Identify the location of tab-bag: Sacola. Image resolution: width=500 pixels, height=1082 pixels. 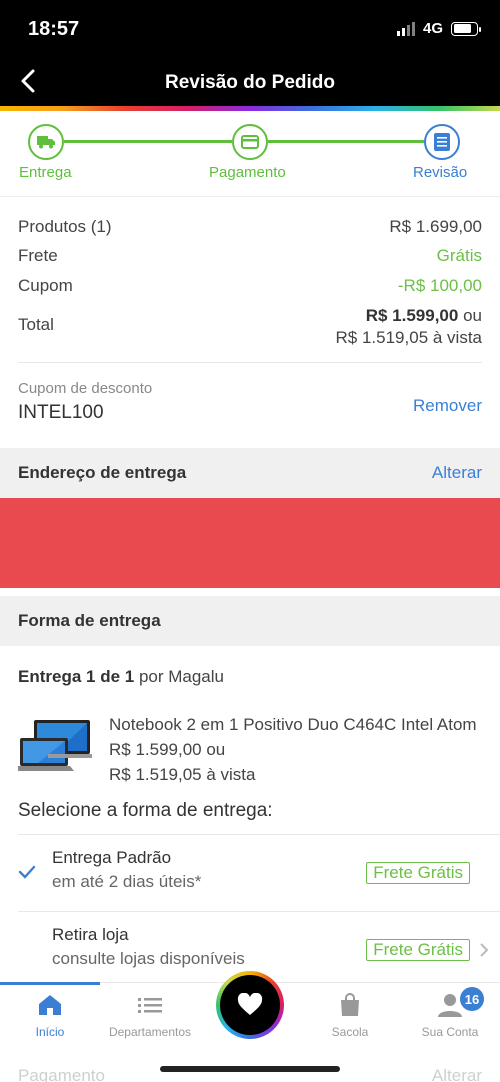
(350, 1015).